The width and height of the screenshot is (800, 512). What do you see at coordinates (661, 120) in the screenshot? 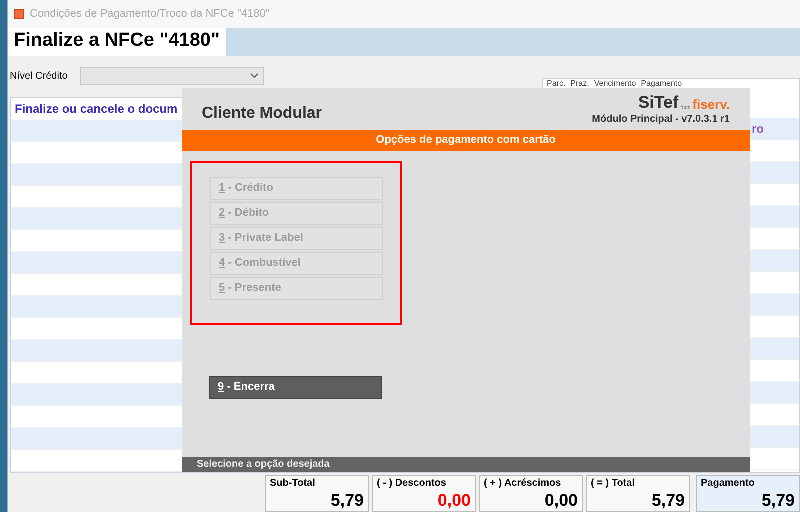
I see `version-text: Módulo Principal - v7.0.3.1 r1` at bounding box center [661, 120].